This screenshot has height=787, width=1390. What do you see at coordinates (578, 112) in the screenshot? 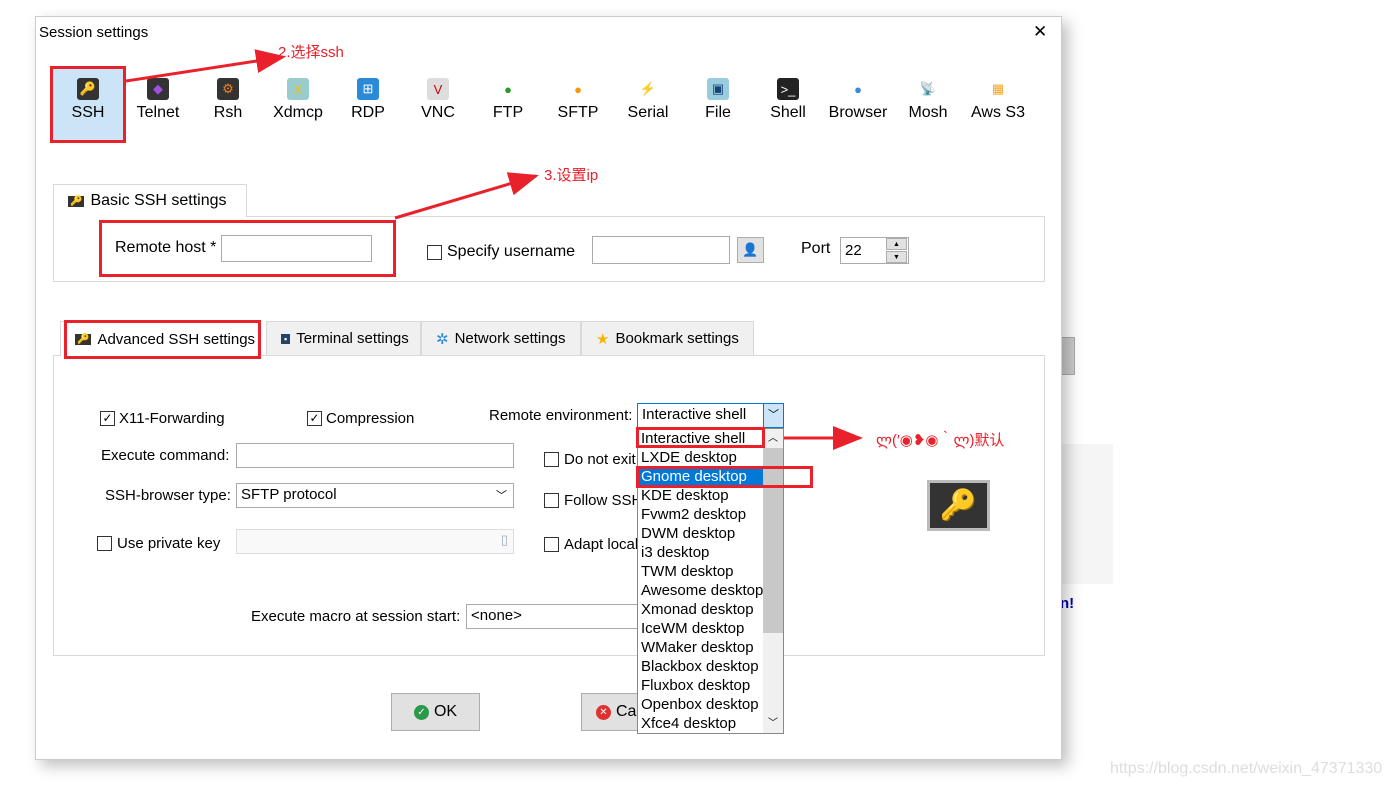
I see `protocol-label: SFTP` at bounding box center [578, 112].